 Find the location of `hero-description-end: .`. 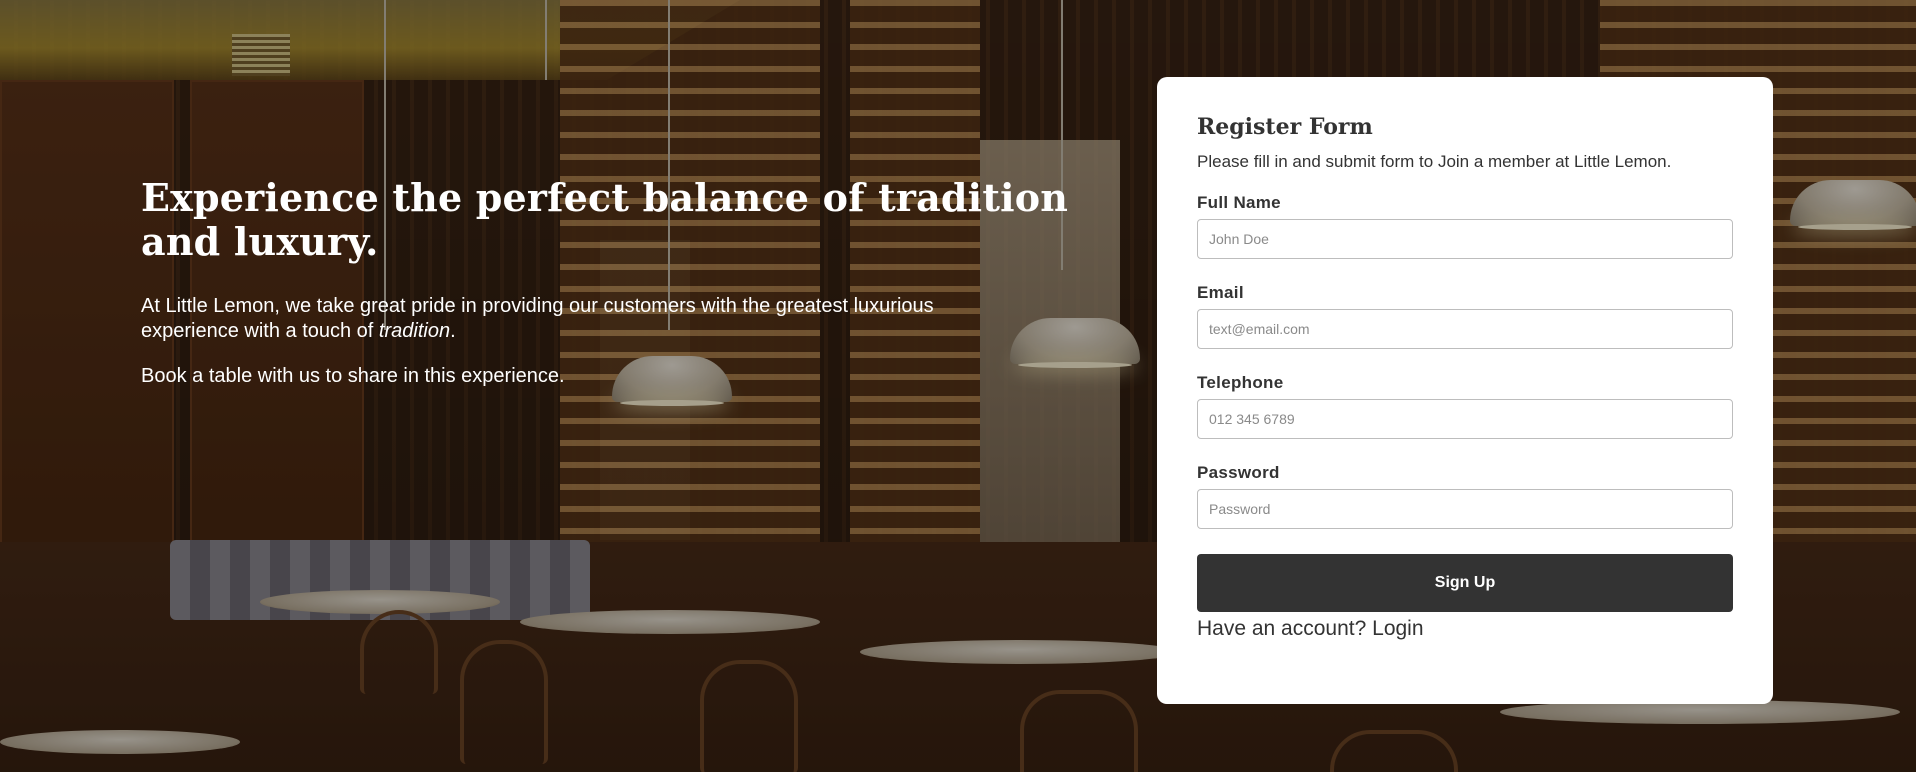

hero-description-end: . is located at coordinates (453, 331).